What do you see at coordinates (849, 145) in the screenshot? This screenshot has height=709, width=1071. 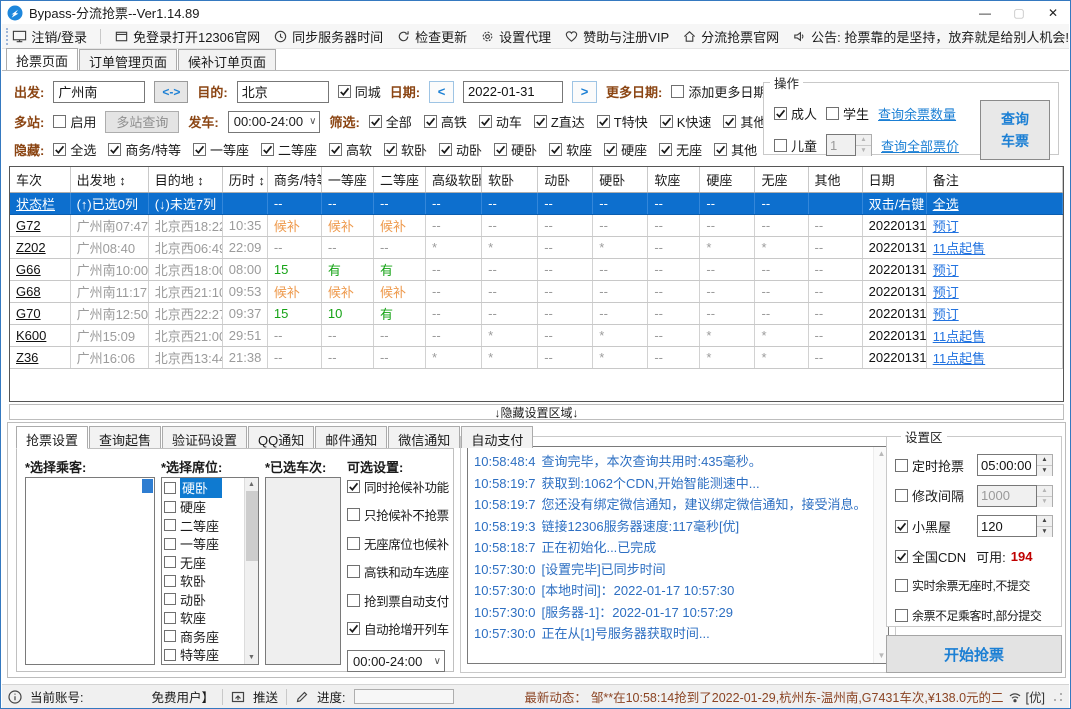 I see `child-count-spinner: ▲▼` at bounding box center [849, 145].